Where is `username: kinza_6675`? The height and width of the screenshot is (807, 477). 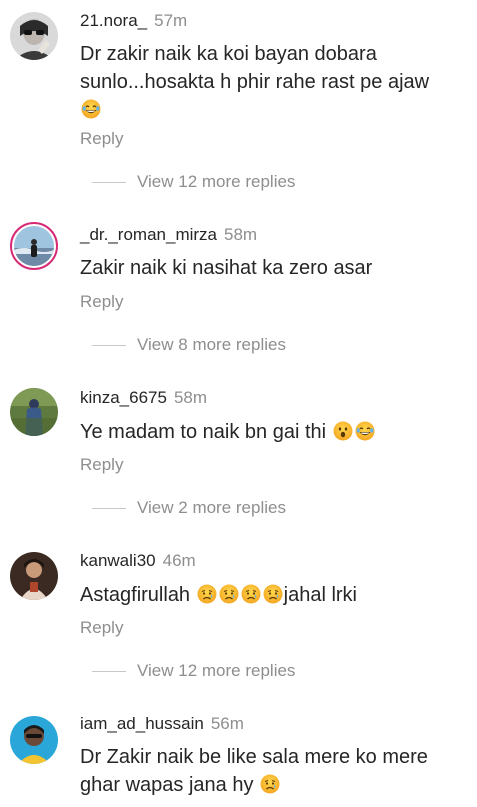
username: kinza_6675 is located at coordinates (123, 397).